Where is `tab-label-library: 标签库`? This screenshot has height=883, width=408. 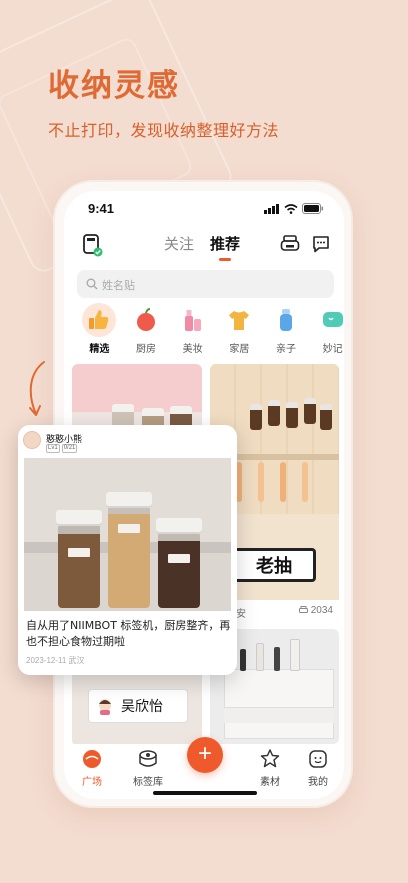 tab-label-library: 标签库 is located at coordinates (148, 768).